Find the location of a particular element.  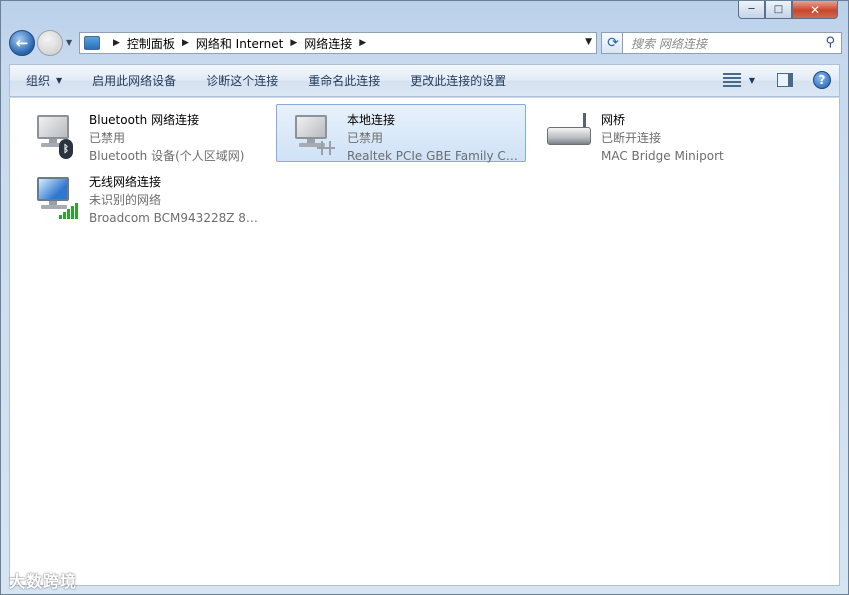

breadcrumb-network-connections: 网络连接 is located at coordinates (328, 43).